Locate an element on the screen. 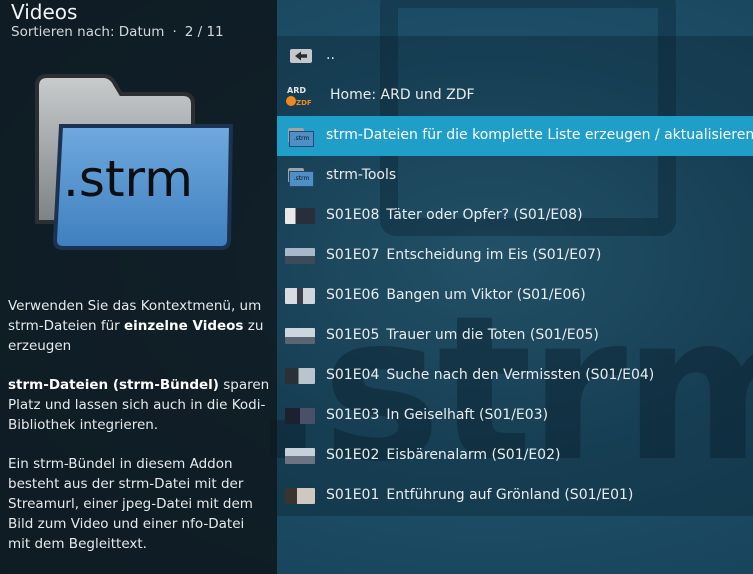 The image size is (753, 574). ard-zdf-logo-icon: ARD ZDF is located at coordinates (300, 96).